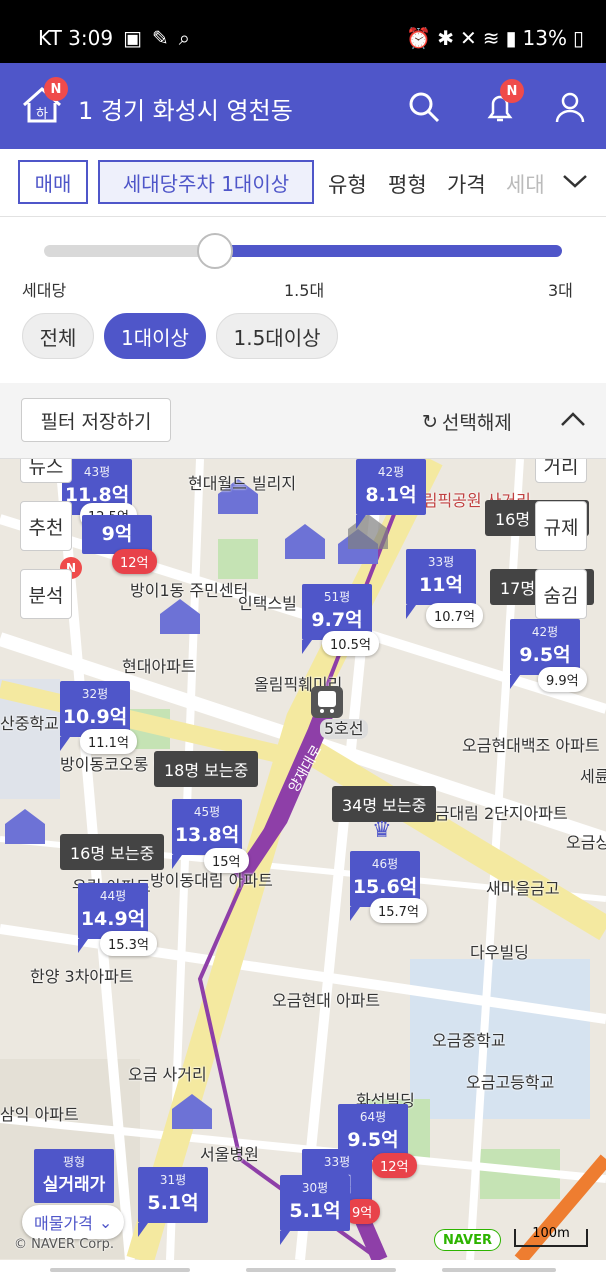  Describe the element at coordinates (132, 38) in the screenshot. I see `gallery-icon: ▣` at that location.